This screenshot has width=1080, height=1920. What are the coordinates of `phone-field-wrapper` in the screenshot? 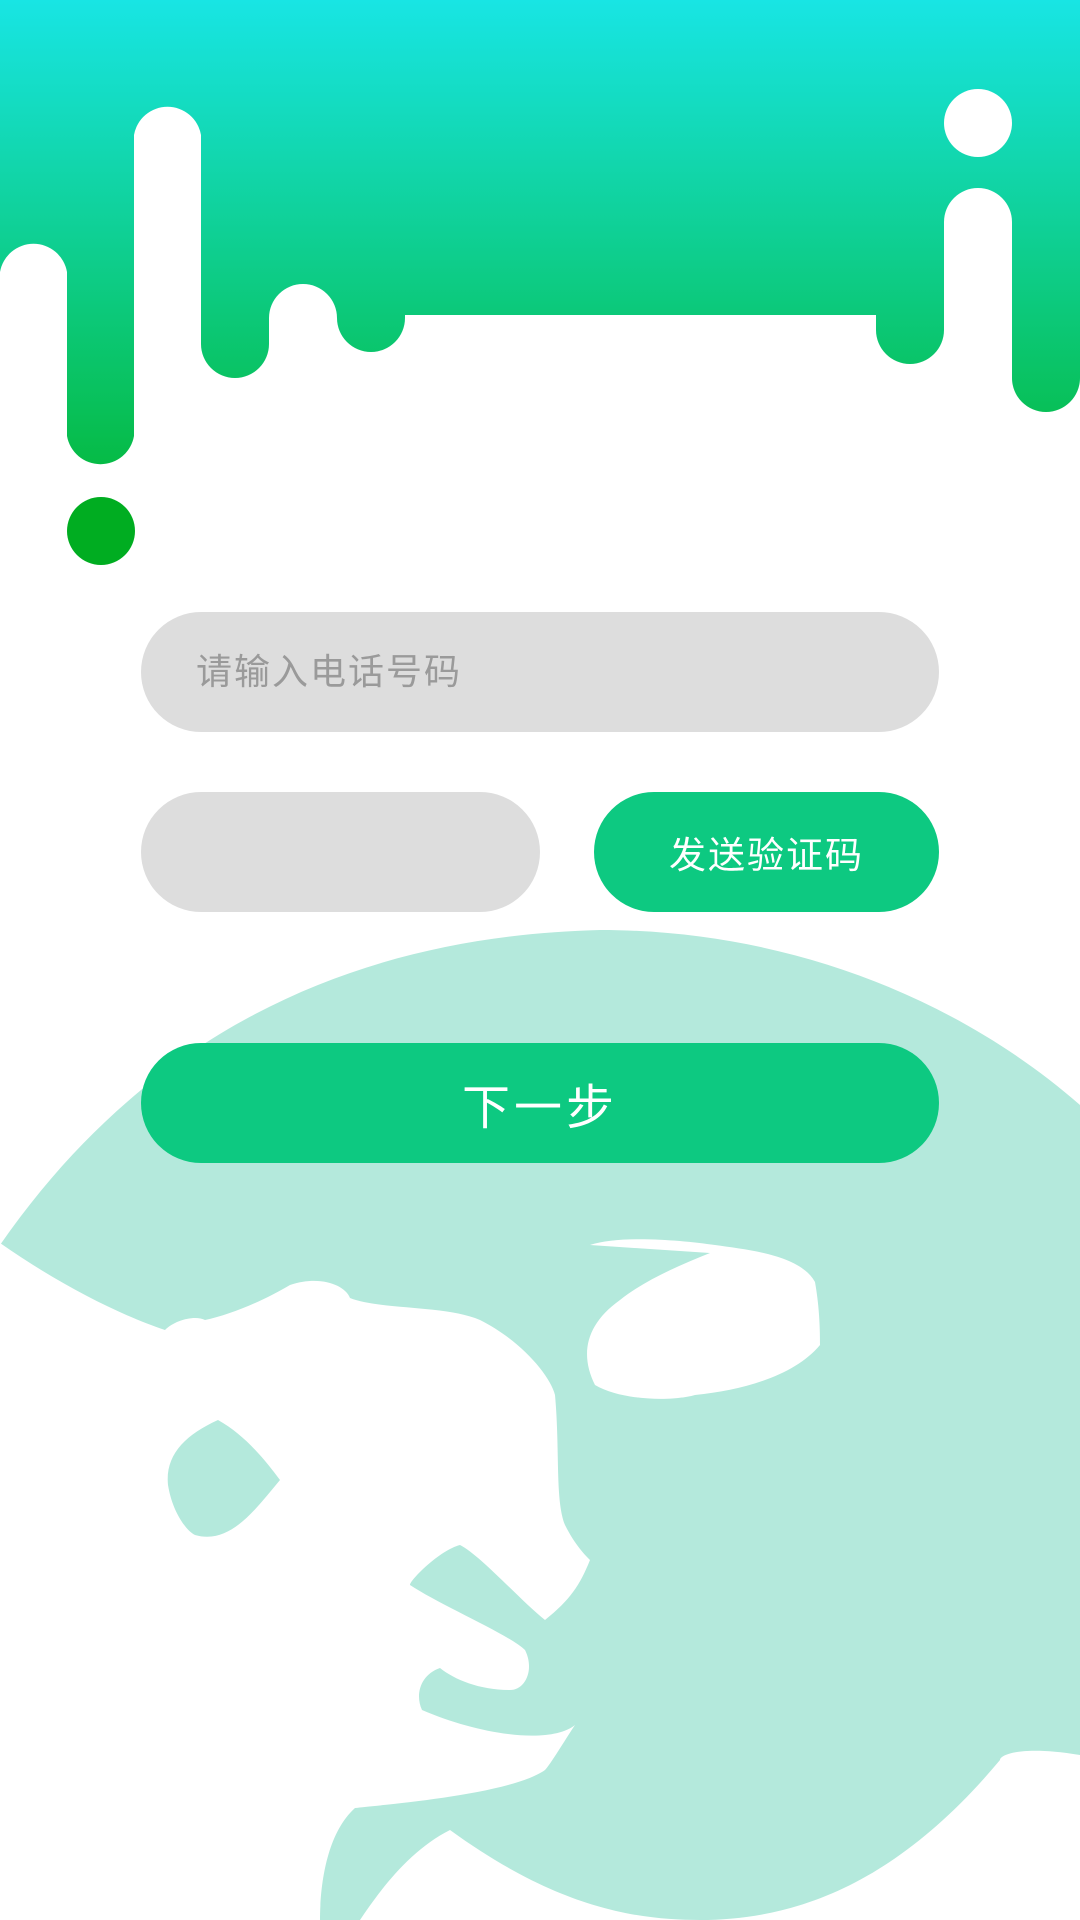 It's located at (540, 672).